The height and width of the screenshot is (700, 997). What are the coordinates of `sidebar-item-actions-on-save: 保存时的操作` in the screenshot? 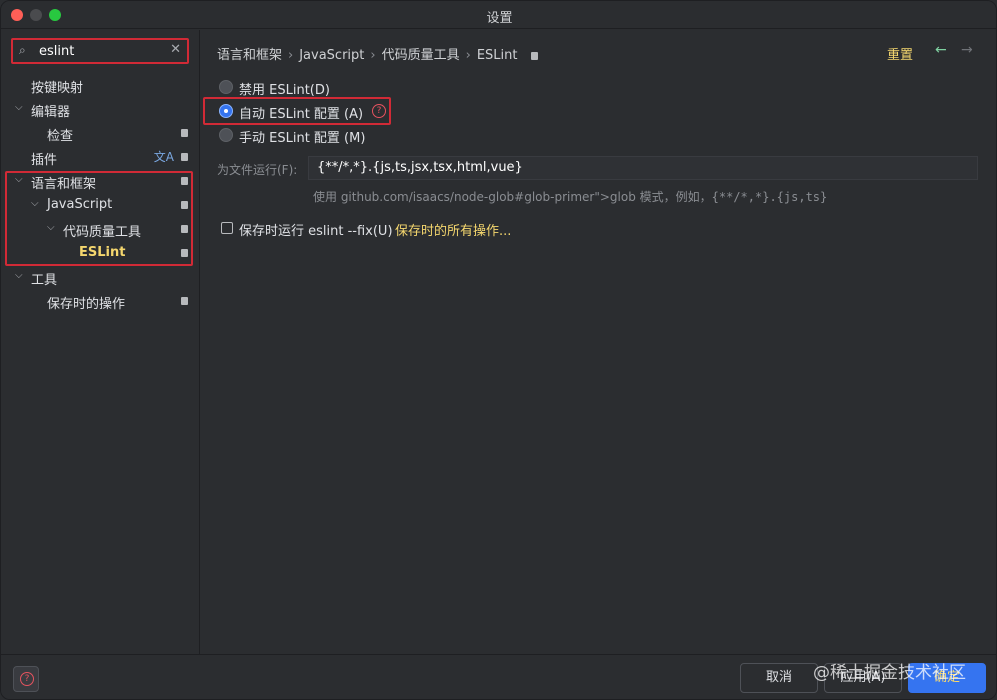 It's located at (100, 302).